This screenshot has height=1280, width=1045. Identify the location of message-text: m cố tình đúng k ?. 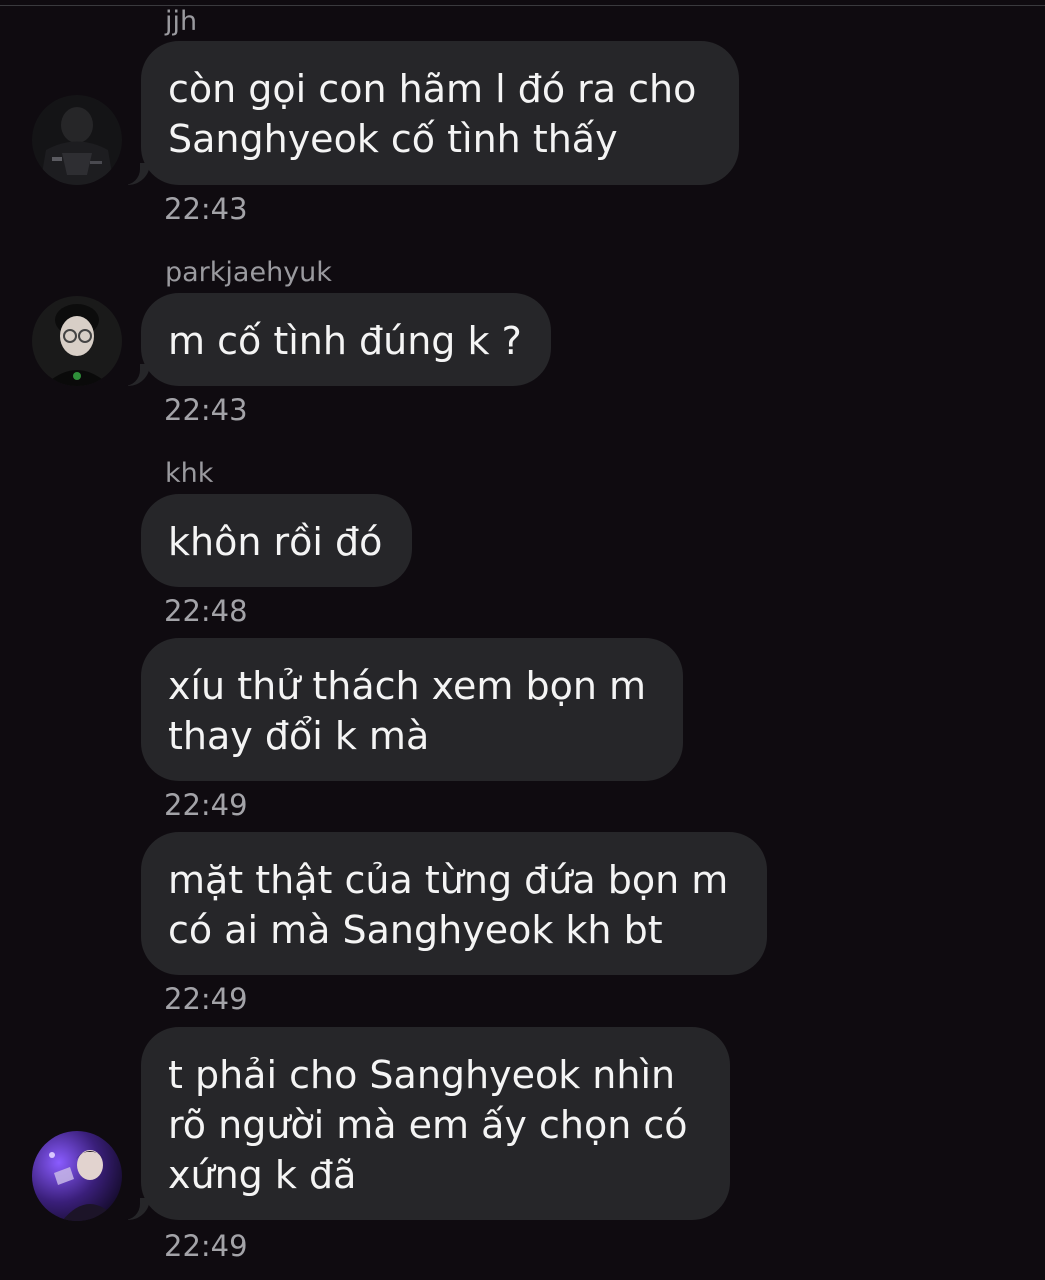
(345, 341).